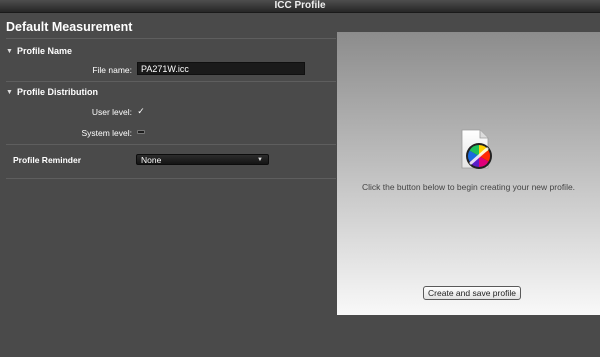 The height and width of the screenshot is (357, 600). I want to click on profile-reminder-label: Profile Reminder, so click(47, 160).